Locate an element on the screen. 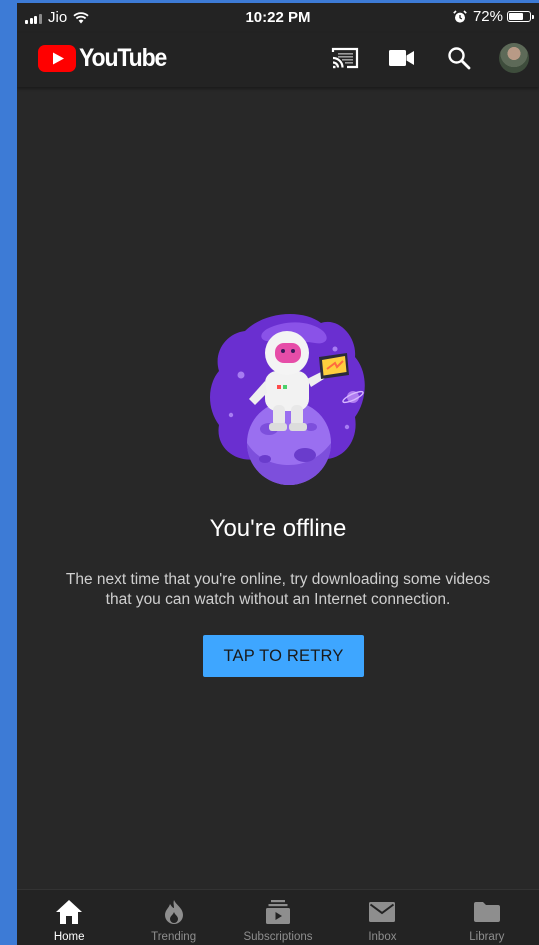  nav-item-inbox: Inbox is located at coordinates (382, 917).